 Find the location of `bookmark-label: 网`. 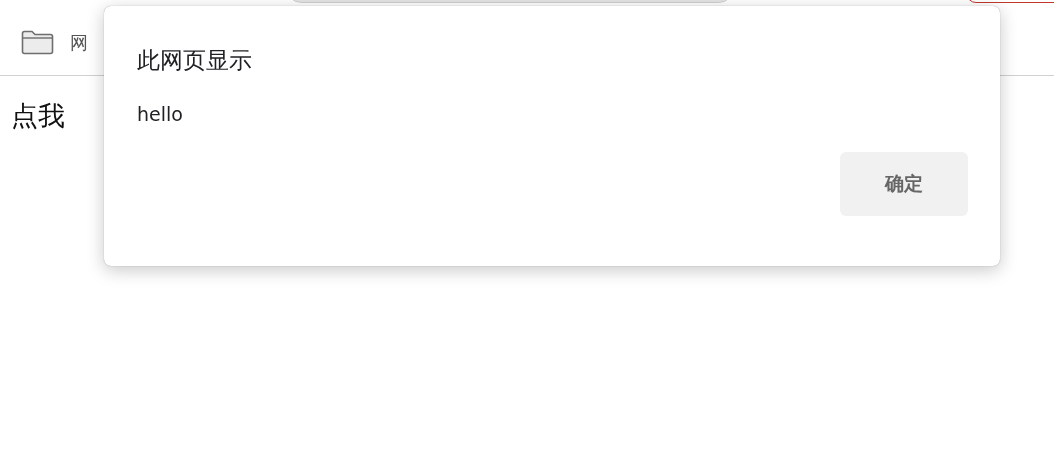

bookmark-label: 网 is located at coordinates (79, 42).